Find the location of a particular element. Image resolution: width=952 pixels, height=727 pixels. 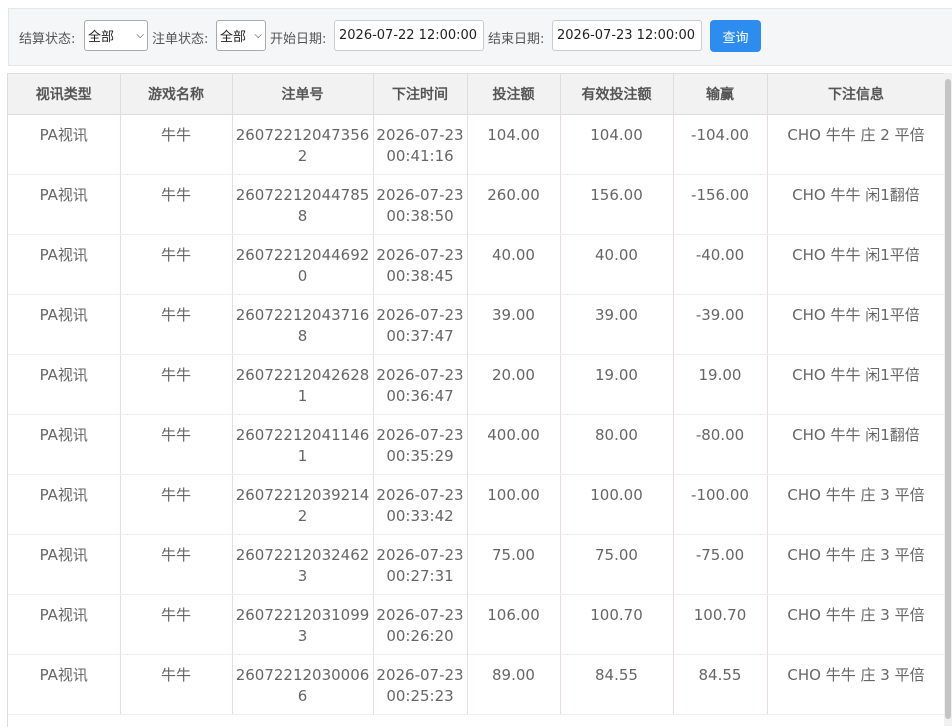

chevron-down-icon: ⌵ is located at coordinates (258, 35).